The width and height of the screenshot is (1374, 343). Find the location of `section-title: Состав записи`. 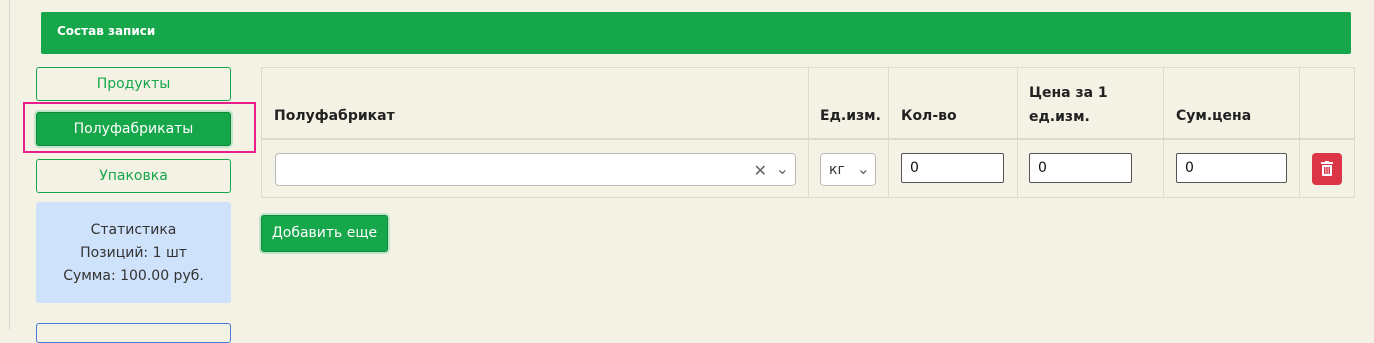

section-title: Состав записи is located at coordinates (106, 31).